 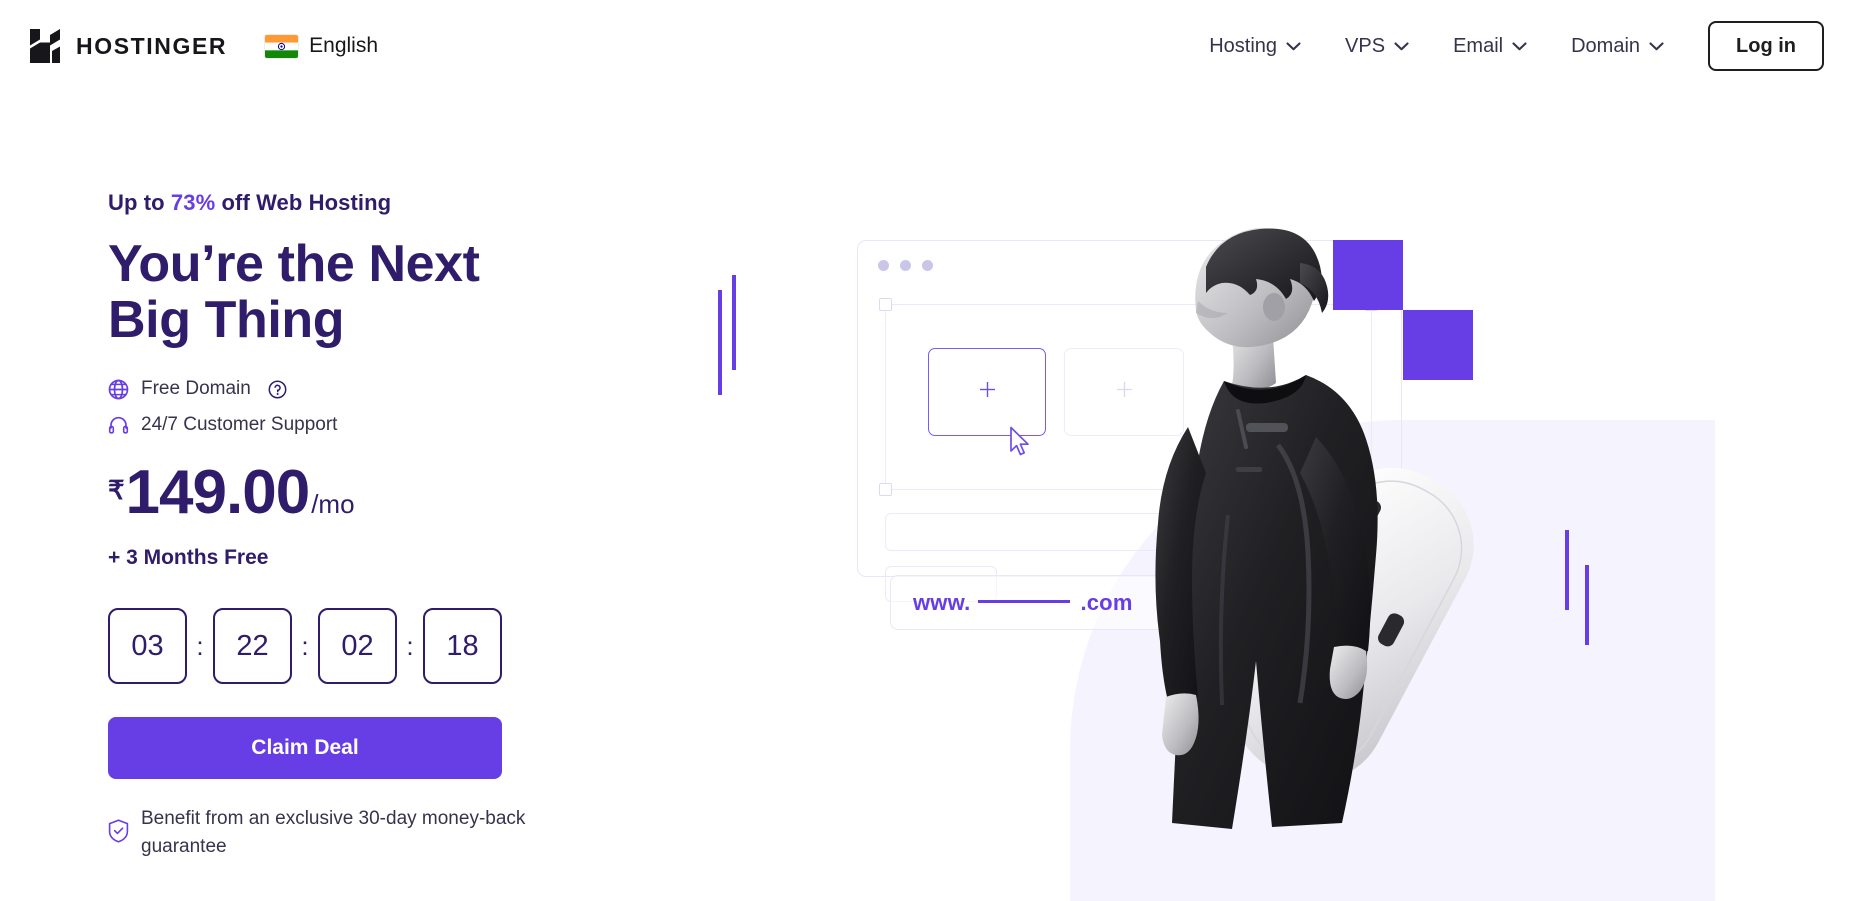 I want to click on domain-prefix: www., so click(x=942, y=602).